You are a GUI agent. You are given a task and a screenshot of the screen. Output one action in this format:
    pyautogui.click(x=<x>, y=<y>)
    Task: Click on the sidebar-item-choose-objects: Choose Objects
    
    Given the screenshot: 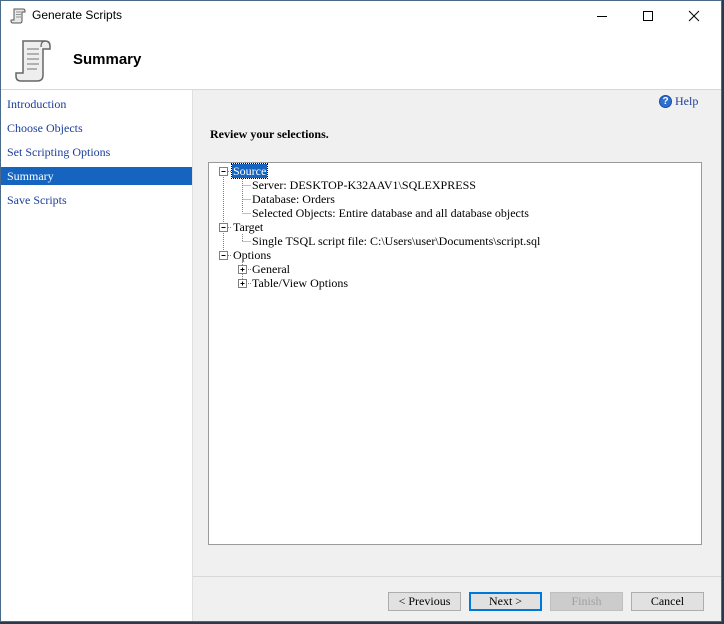 What is the action you would take?
    pyautogui.click(x=96, y=128)
    